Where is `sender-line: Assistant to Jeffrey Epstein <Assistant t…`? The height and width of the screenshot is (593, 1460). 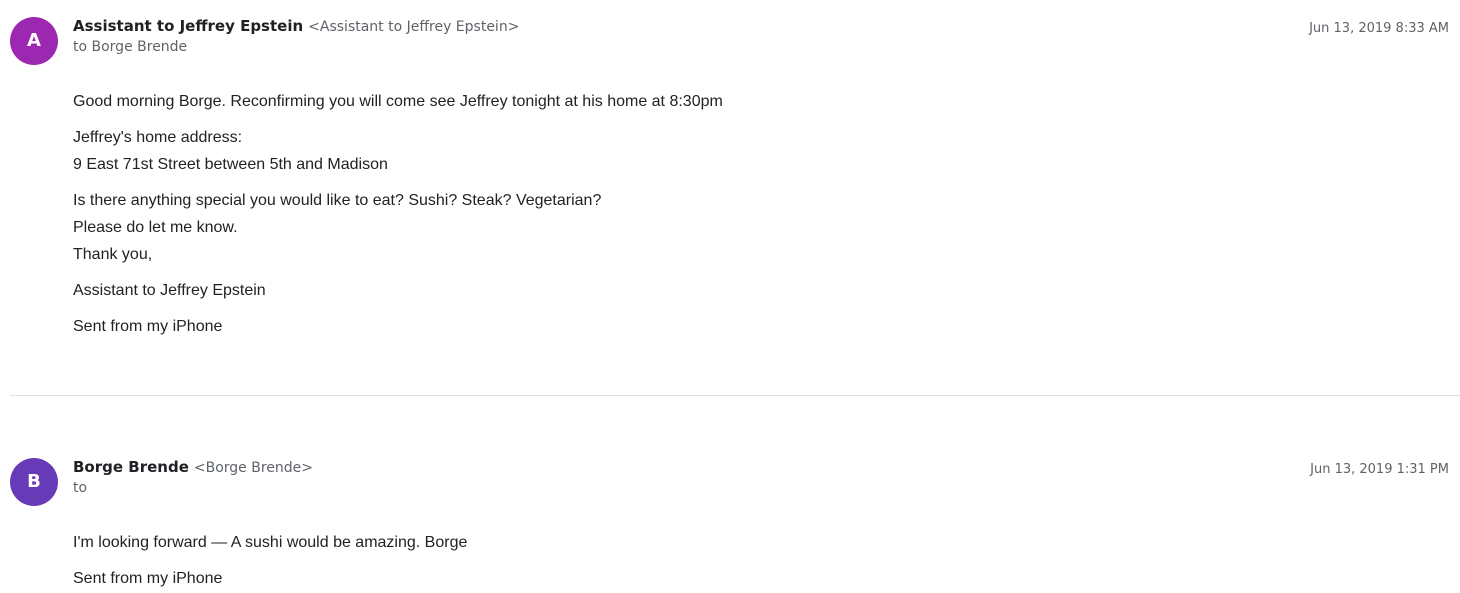 sender-line: Assistant to Jeffrey Epstein <Assistant t… is located at coordinates (296, 26).